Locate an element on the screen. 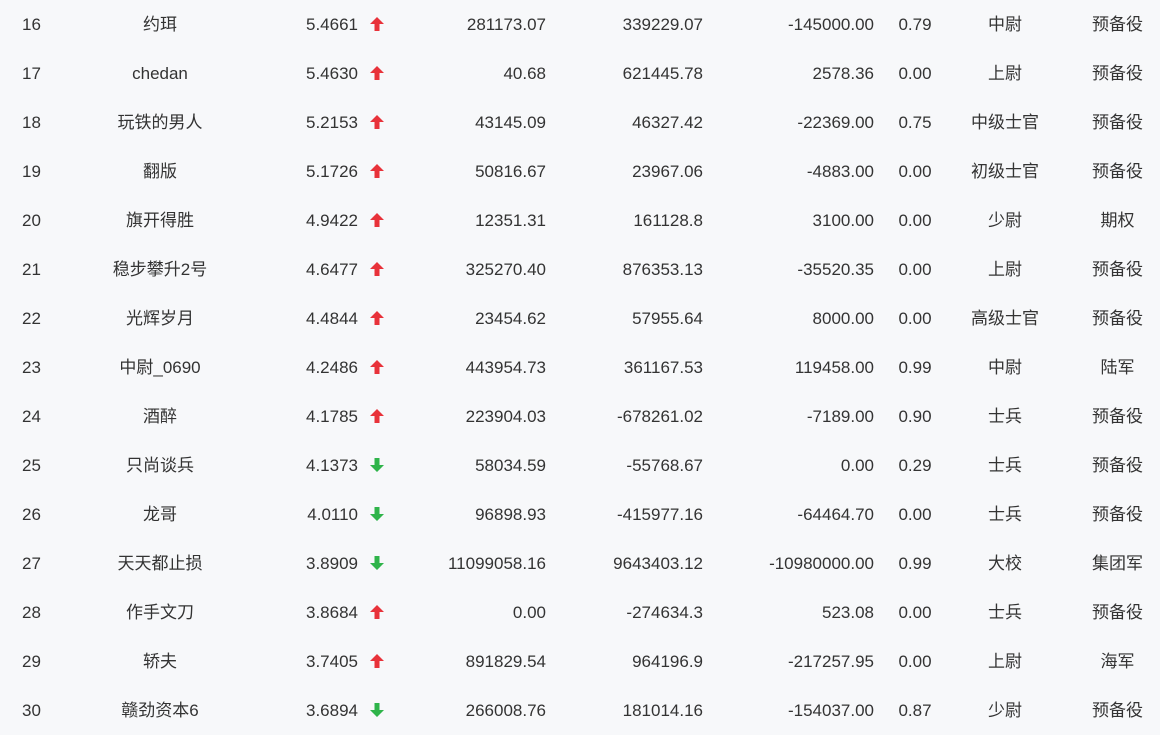  value1-cell: 12351.31 is located at coordinates (510, 220).